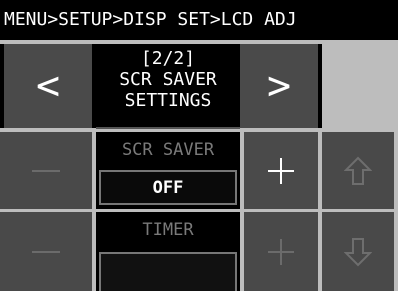 Image resolution: width=398 pixels, height=291 pixels. What do you see at coordinates (168, 58) in the screenshot?
I see `page-indicator: [2/2]` at bounding box center [168, 58].